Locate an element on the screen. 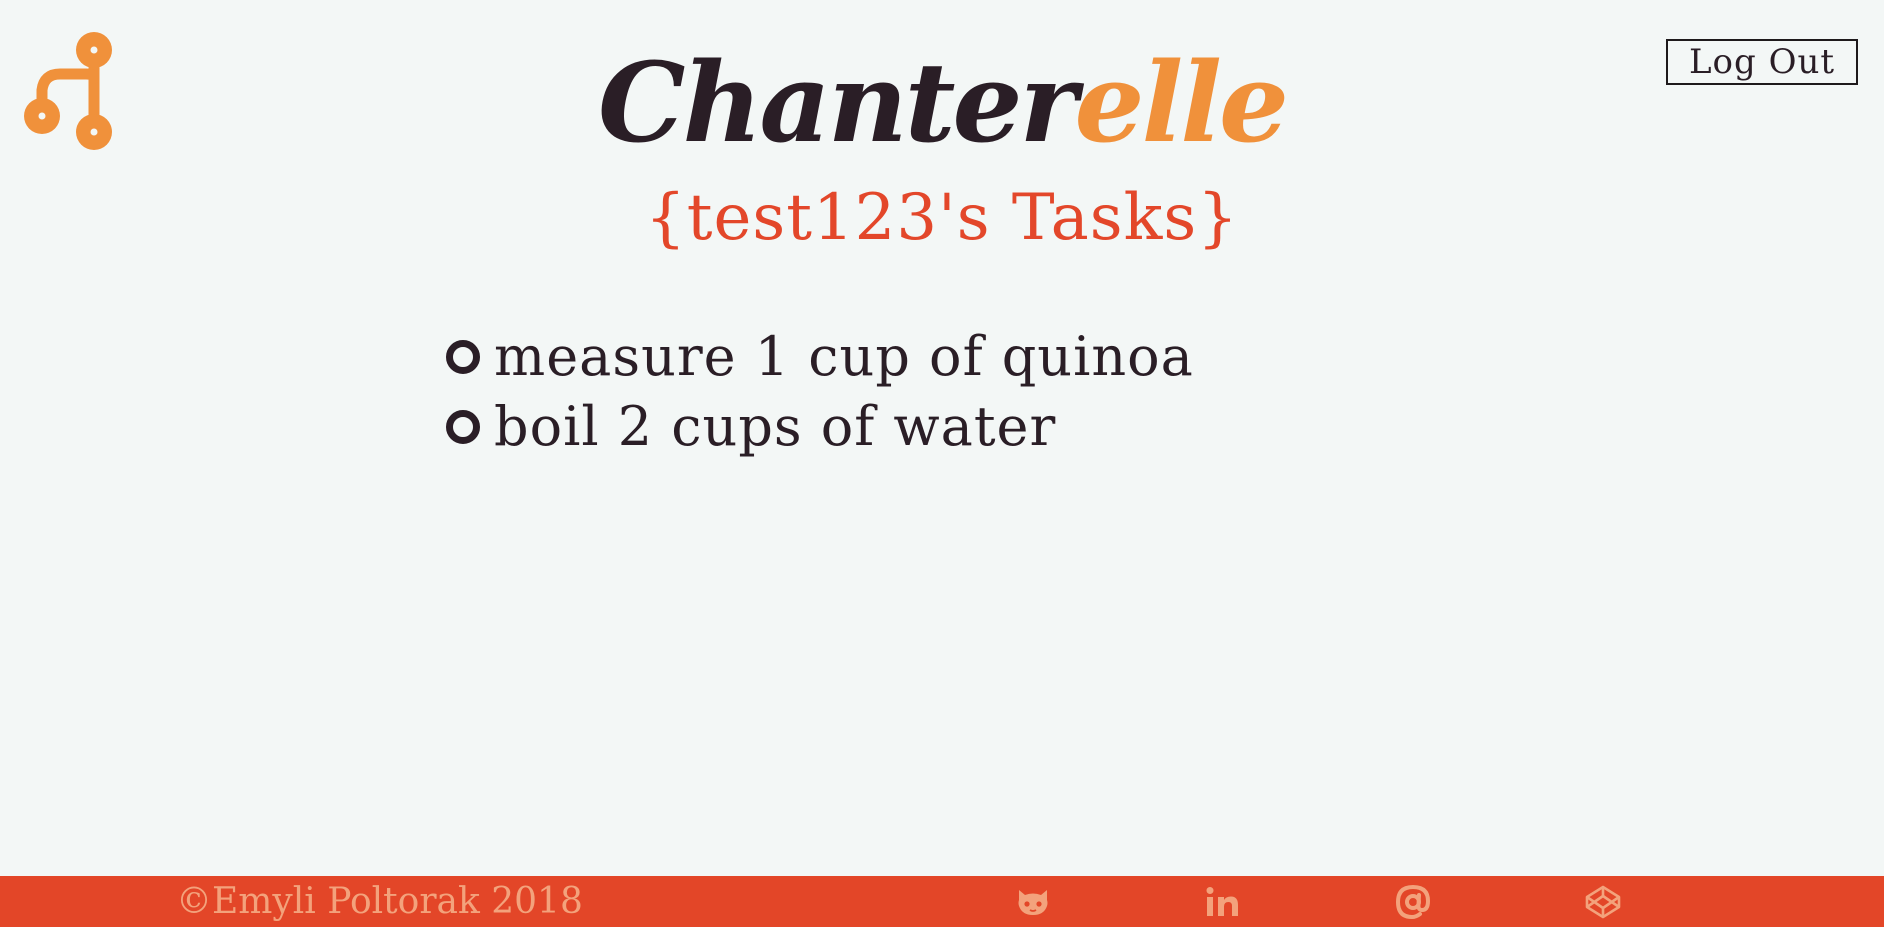  logout-button: Log Out is located at coordinates (1762, 62).